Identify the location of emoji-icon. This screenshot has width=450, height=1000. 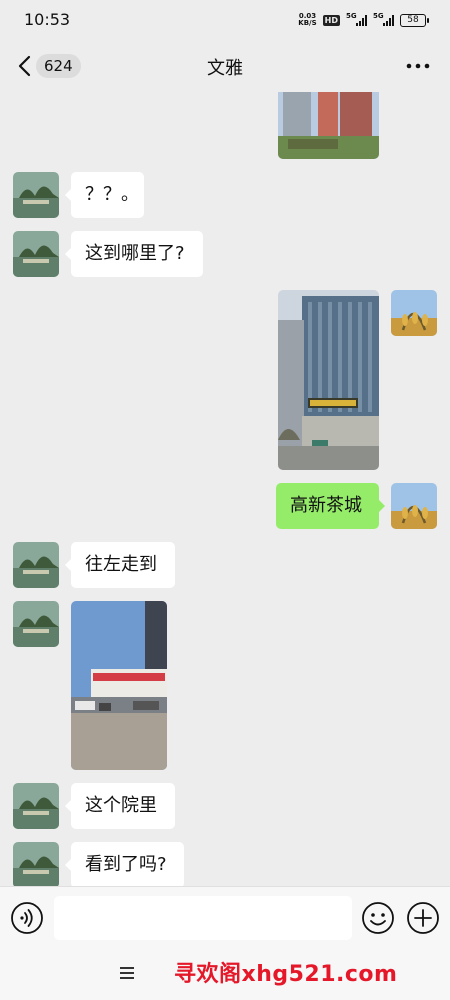
(378, 918).